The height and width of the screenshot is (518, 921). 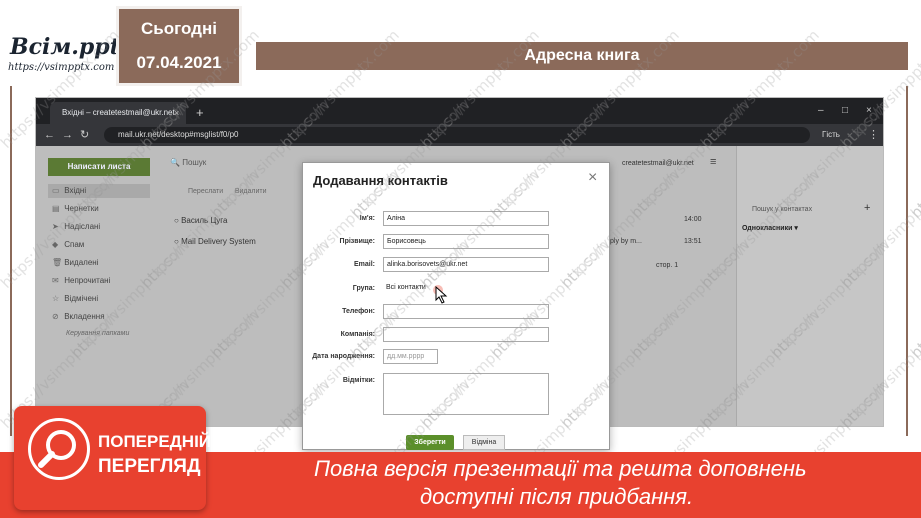 What do you see at coordinates (367, 218) in the screenshot?
I see `name-label: Ім'я:` at bounding box center [367, 218].